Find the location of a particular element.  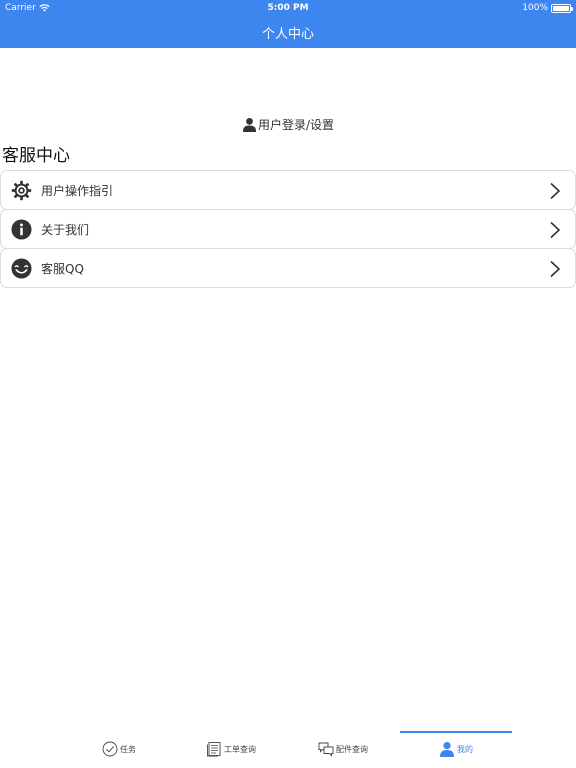

smile-icon is located at coordinates (21, 268).